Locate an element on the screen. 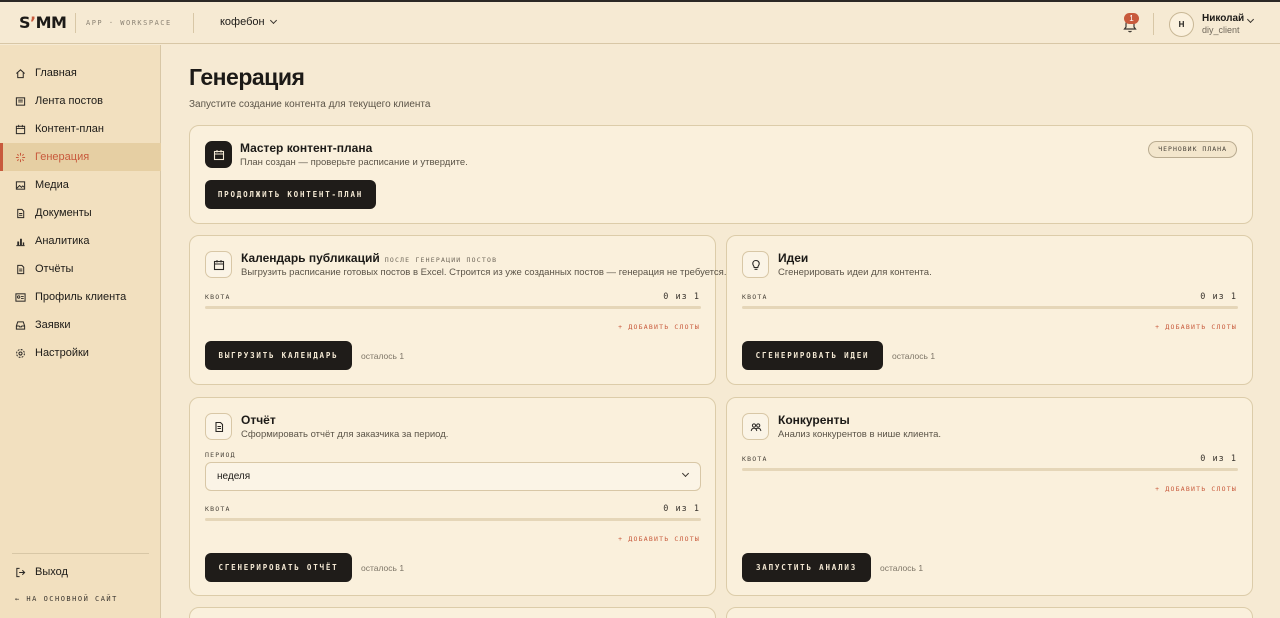  sidebar-item-label: Контент-план is located at coordinates (69, 129).